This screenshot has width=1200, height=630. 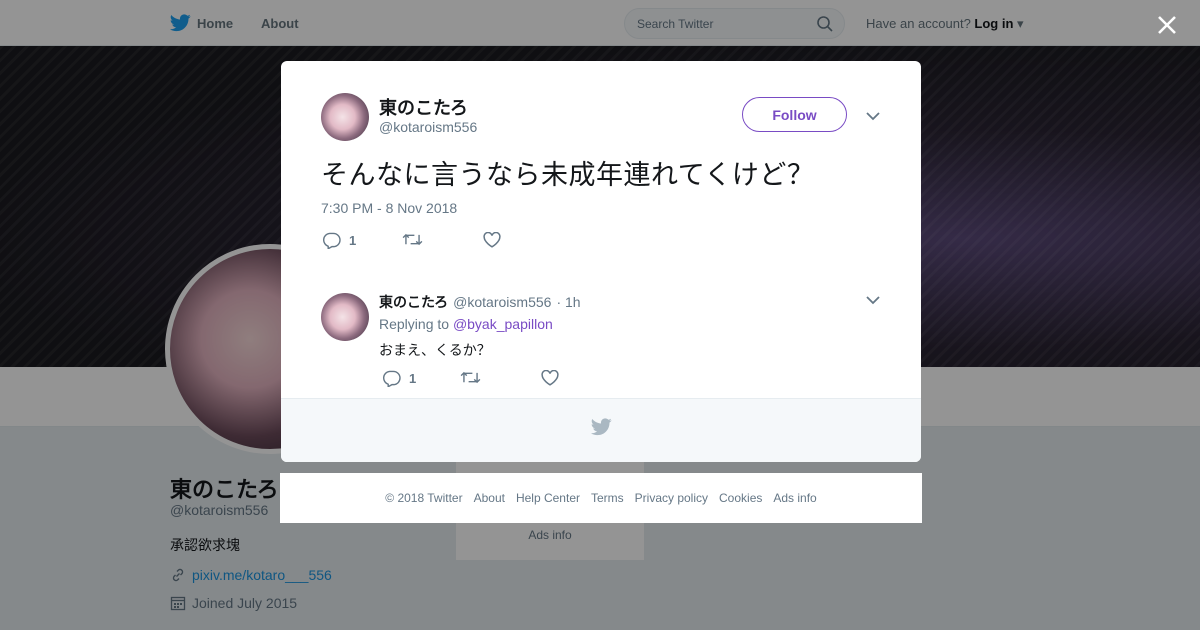 I want to click on reply-text: おまえ、くるか？, so click(x=435, y=350).